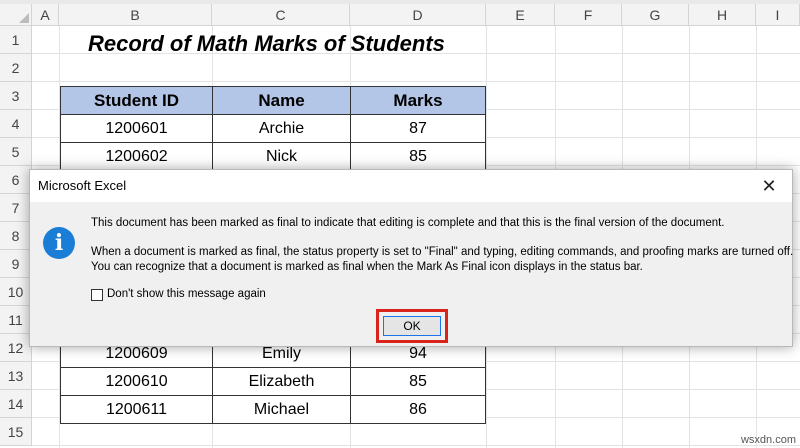 This screenshot has width=800, height=448. Describe the element at coordinates (136, 409) in the screenshot. I see `table-cell: 1200611` at that location.